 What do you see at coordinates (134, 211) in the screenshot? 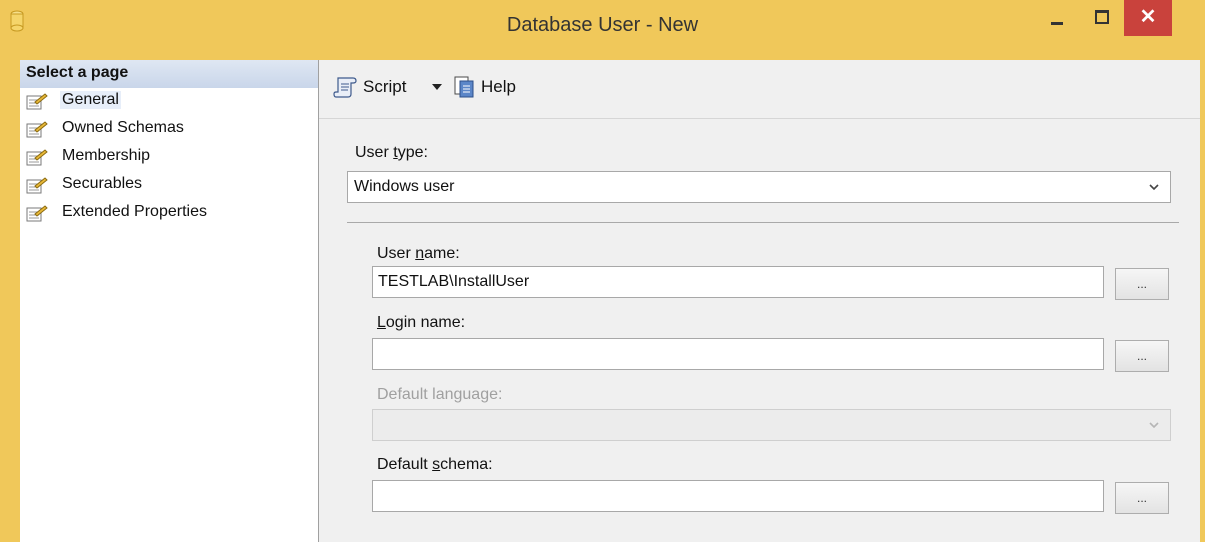
I see `page-item-label: Extended Properties` at bounding box center [134, 211].